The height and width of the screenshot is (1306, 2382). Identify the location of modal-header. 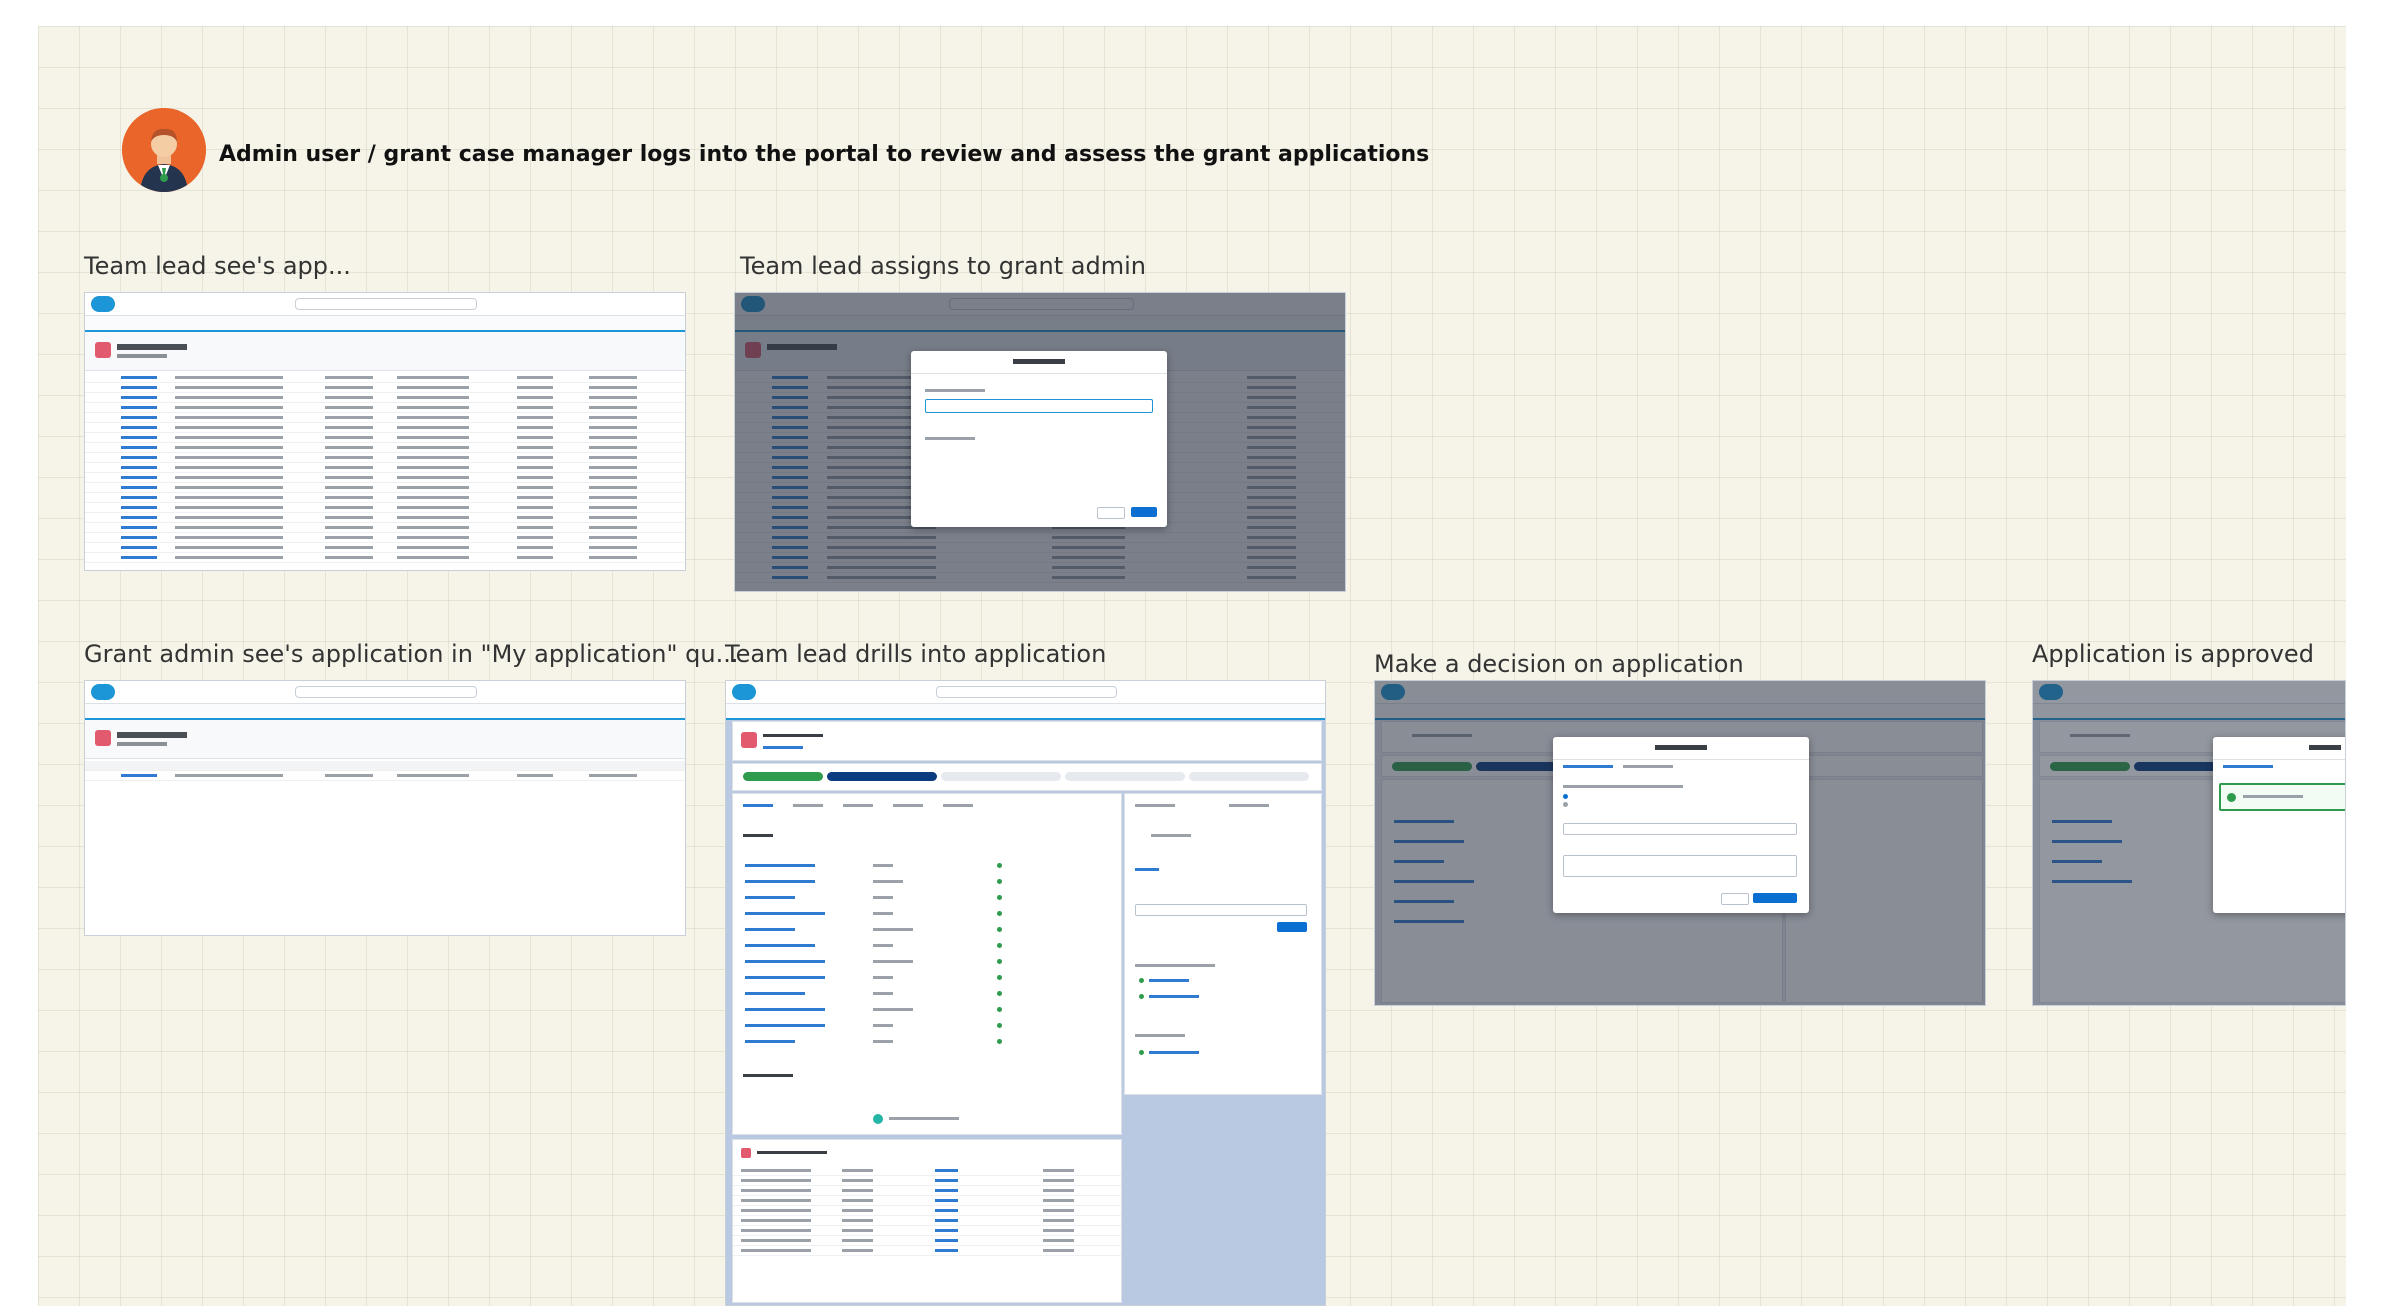
(2279, 748).